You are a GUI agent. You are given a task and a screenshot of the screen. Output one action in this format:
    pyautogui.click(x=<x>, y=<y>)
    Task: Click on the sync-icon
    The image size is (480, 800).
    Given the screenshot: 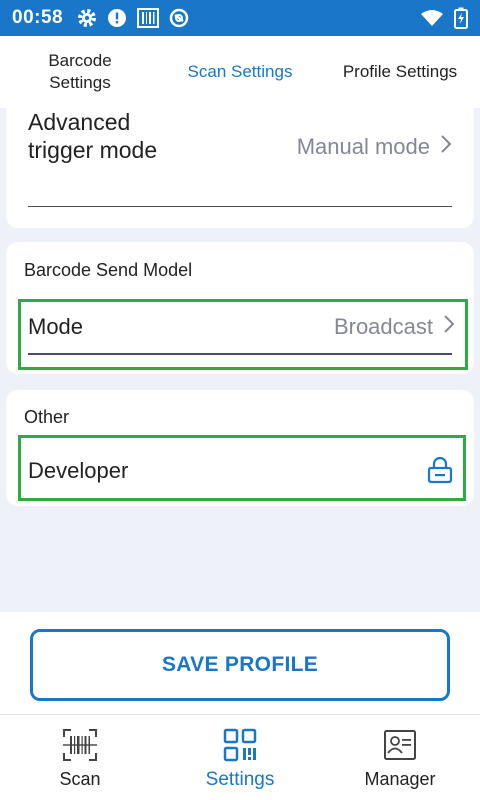 What is the action you would take?
    pyautogui.click(x=179, y=18)
    